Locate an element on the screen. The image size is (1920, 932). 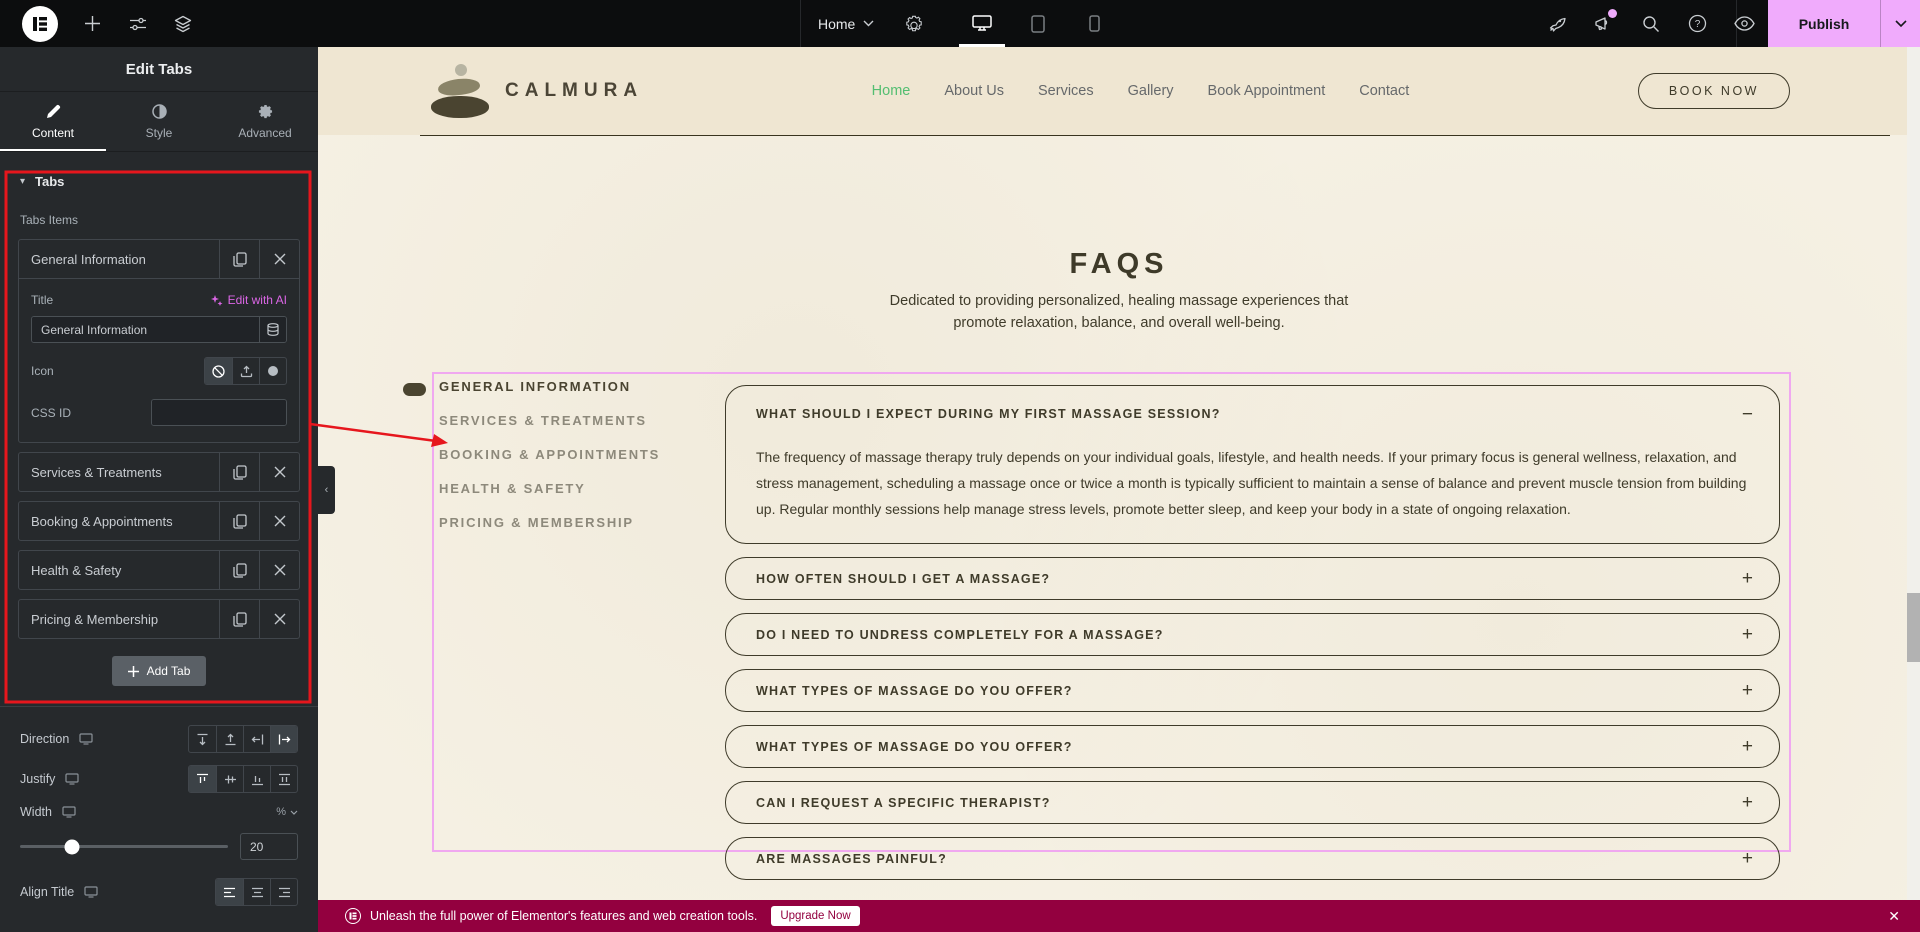
upgrade-now-button: Upgrade Now is located at coordinates (815, 916).